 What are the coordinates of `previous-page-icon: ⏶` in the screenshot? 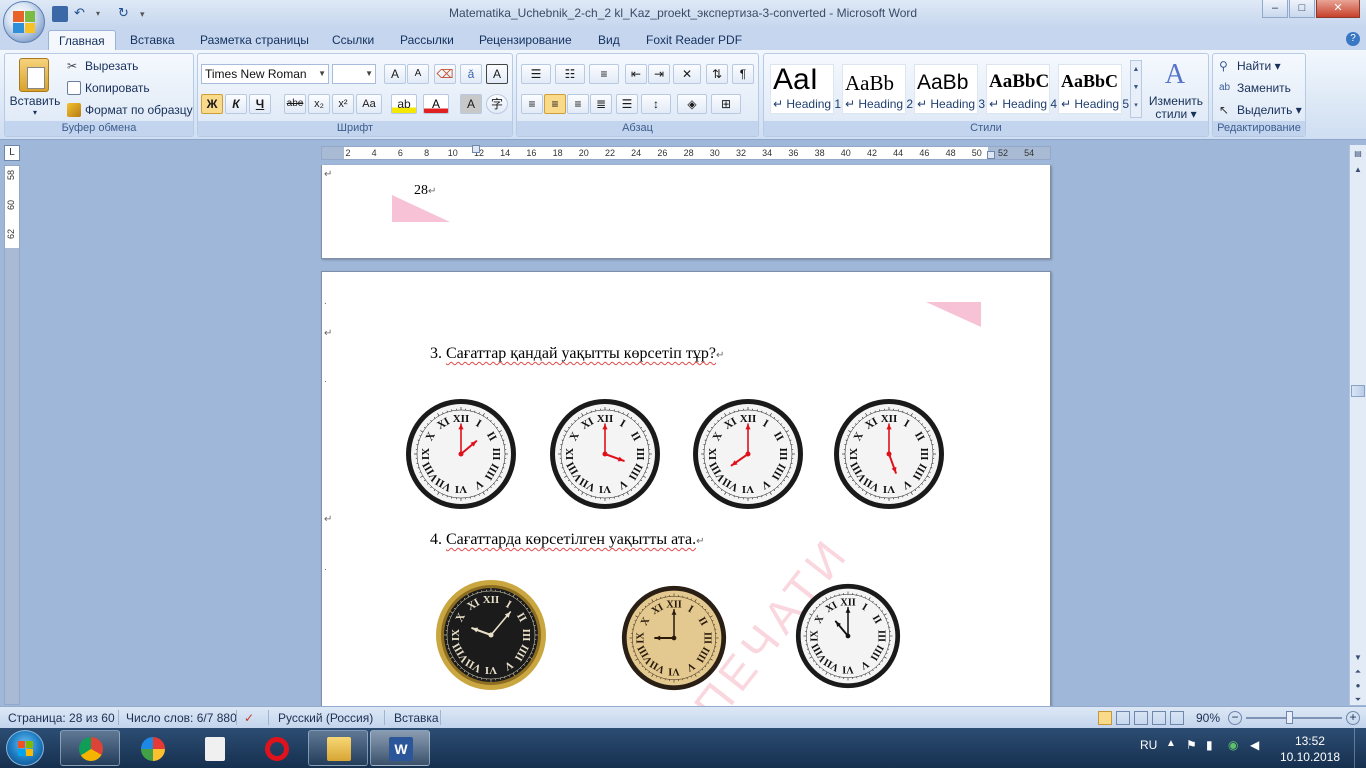 It's located at (1358, 672).